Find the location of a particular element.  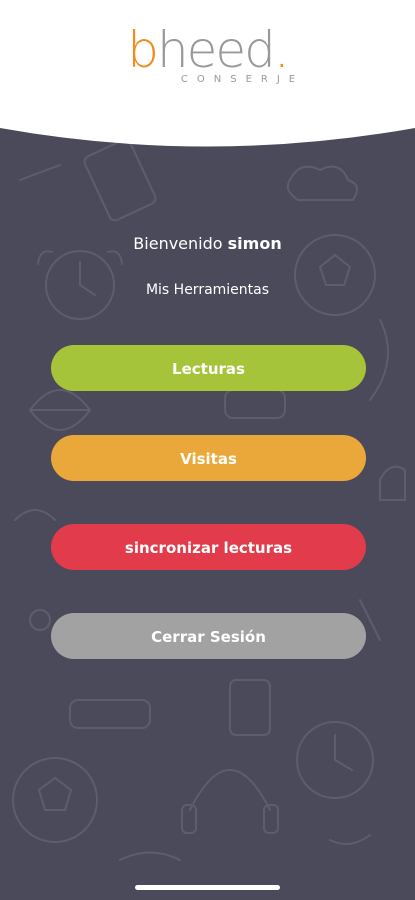

logo-subtitle: CONSERJE is located at coordinates (242, 79).